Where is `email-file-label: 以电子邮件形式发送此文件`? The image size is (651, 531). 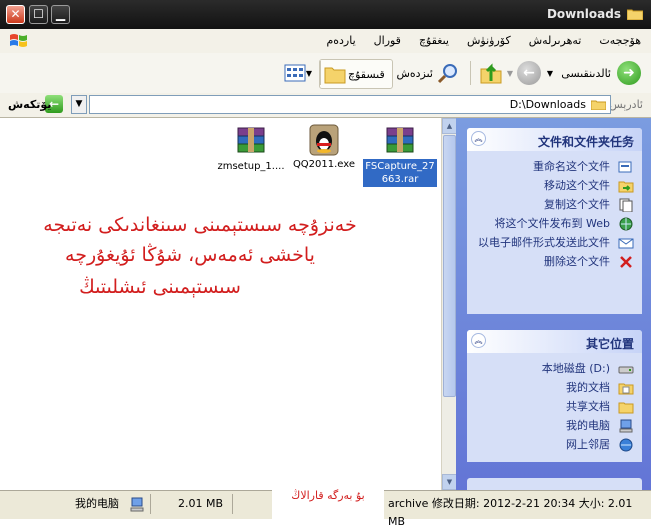
email-file-label: 以电子邮件形式发送此文件 is located at coordinates (544, 242).